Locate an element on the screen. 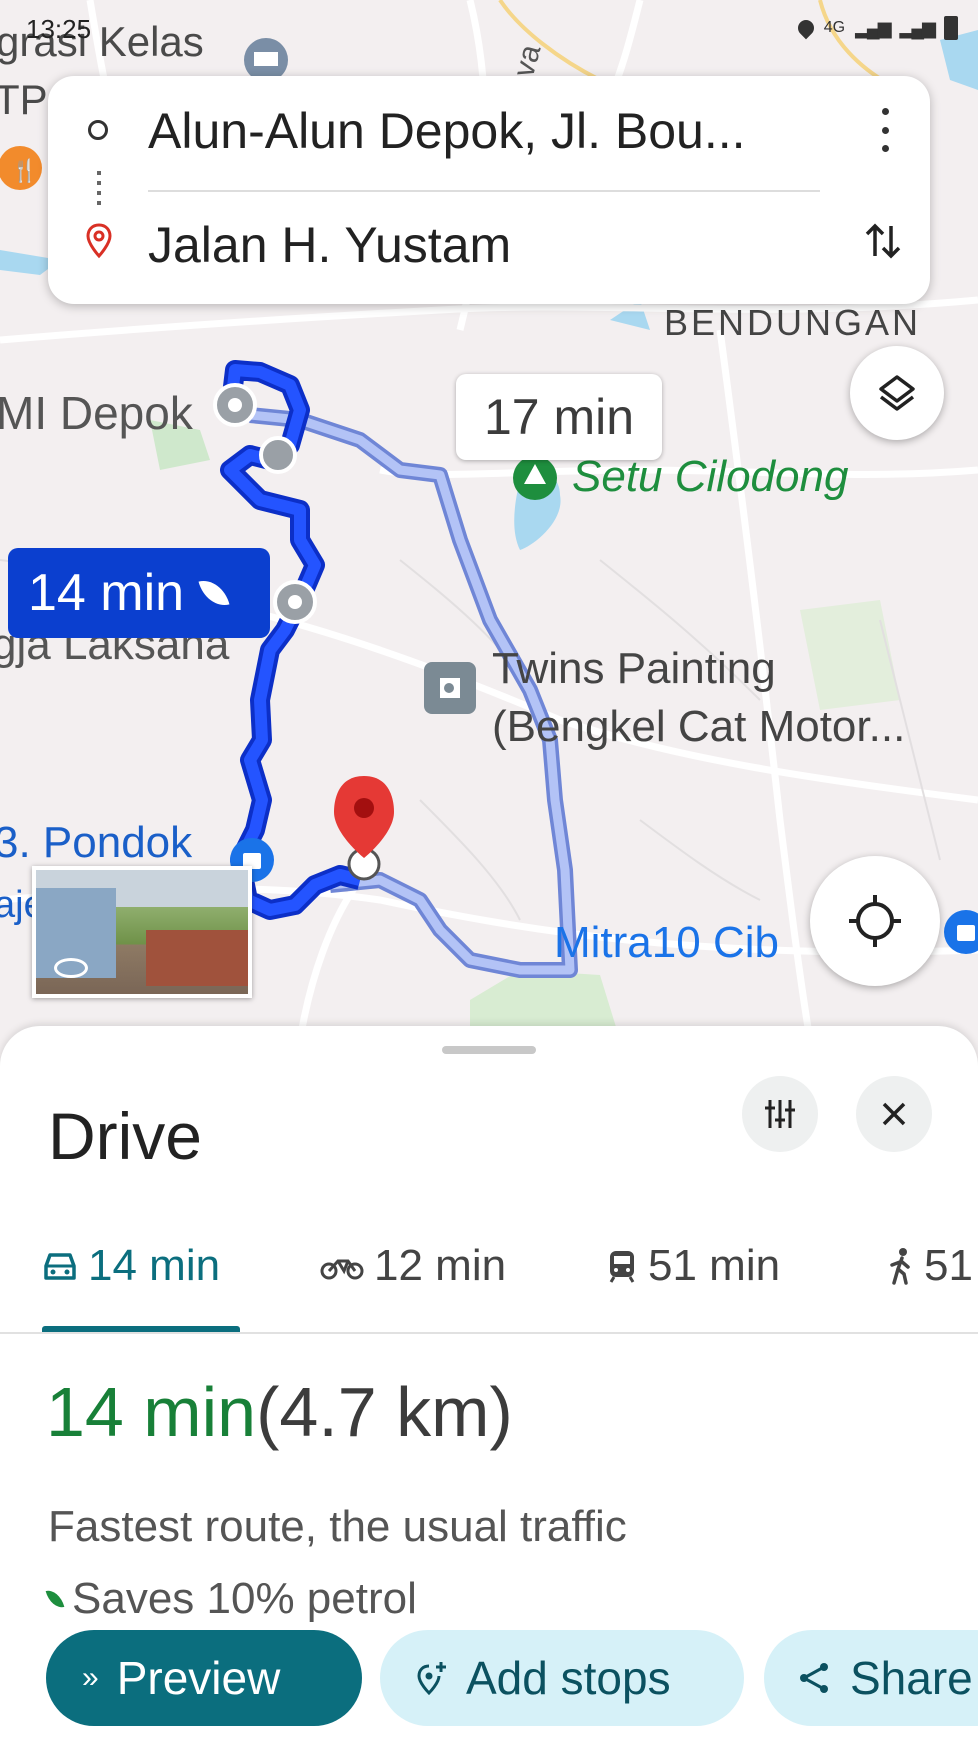 The width and height of the screenshot is (978, 1740). route-actions: » Preview Add stops Share is located at coordinates (489, 1680).